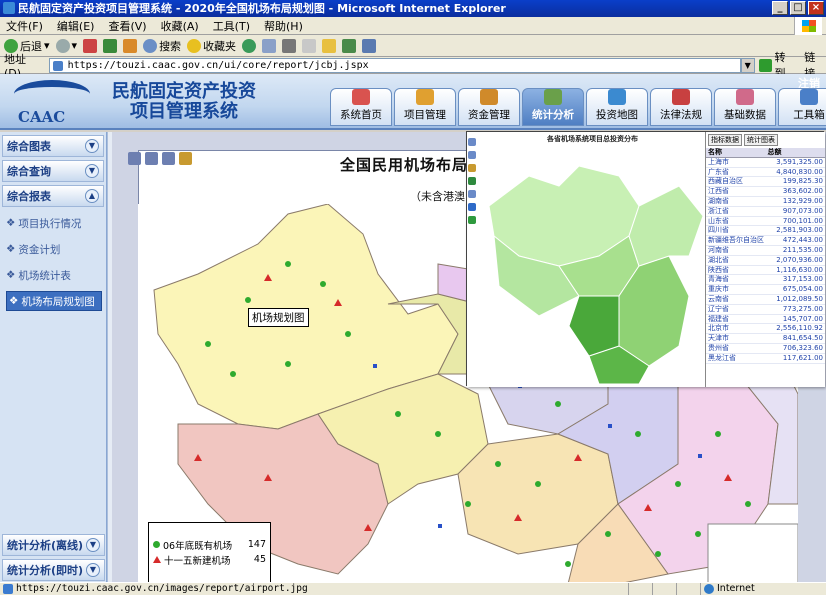 The image size is (826, 595). I want to click on select-icon, so click(472, 194).